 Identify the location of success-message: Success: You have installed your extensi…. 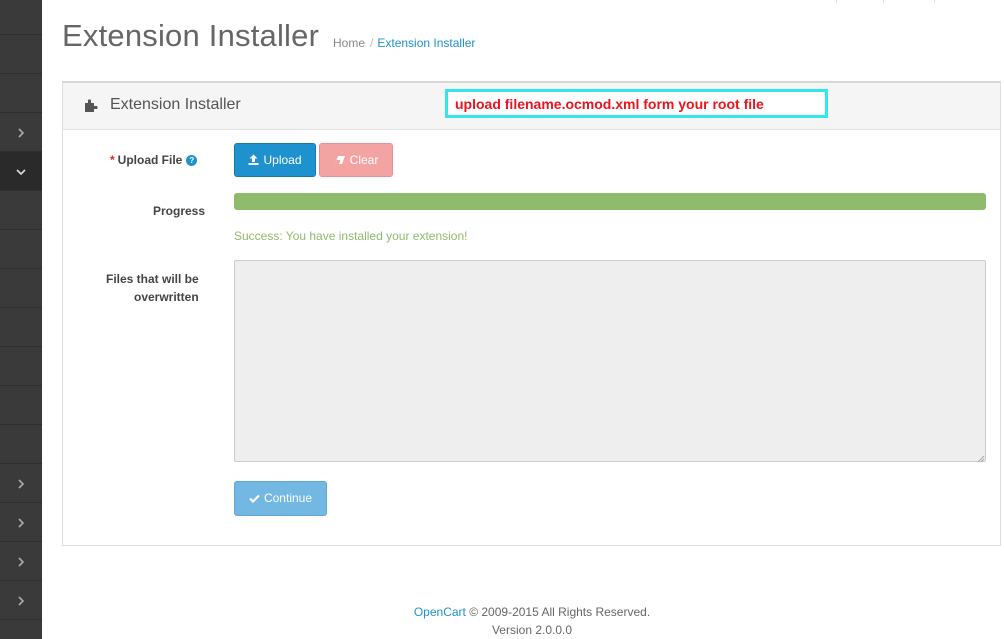
(351, 236).